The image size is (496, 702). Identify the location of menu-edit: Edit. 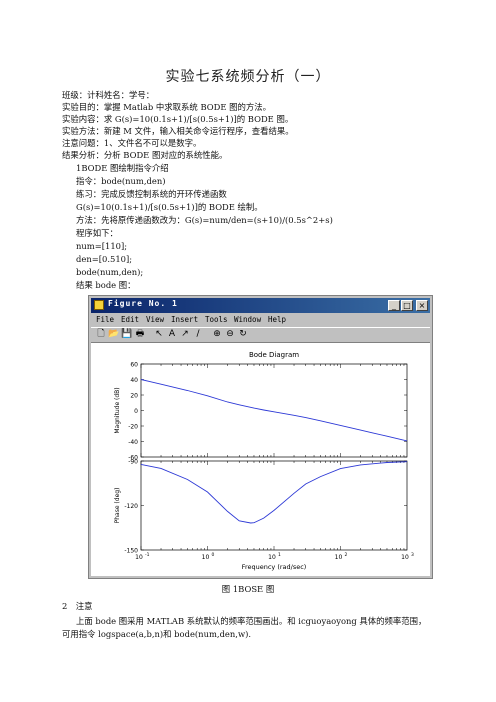
(130, 319).